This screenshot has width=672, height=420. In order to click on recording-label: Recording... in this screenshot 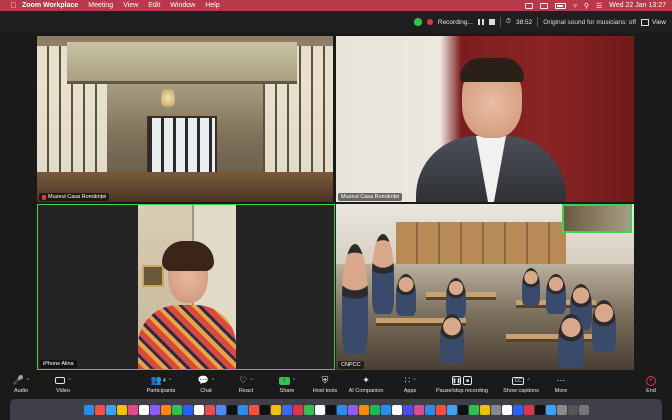, I will do `click(455, 22)`.